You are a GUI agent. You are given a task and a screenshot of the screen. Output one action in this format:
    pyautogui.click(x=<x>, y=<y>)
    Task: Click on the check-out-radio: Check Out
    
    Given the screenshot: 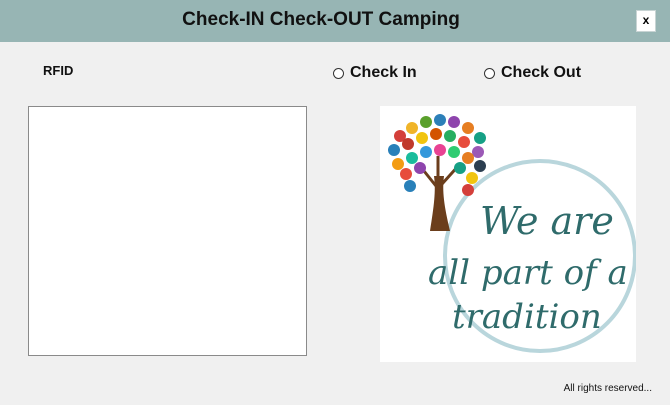 What is the action you would take?
    pyautogui.click(x=532, y=73)
    